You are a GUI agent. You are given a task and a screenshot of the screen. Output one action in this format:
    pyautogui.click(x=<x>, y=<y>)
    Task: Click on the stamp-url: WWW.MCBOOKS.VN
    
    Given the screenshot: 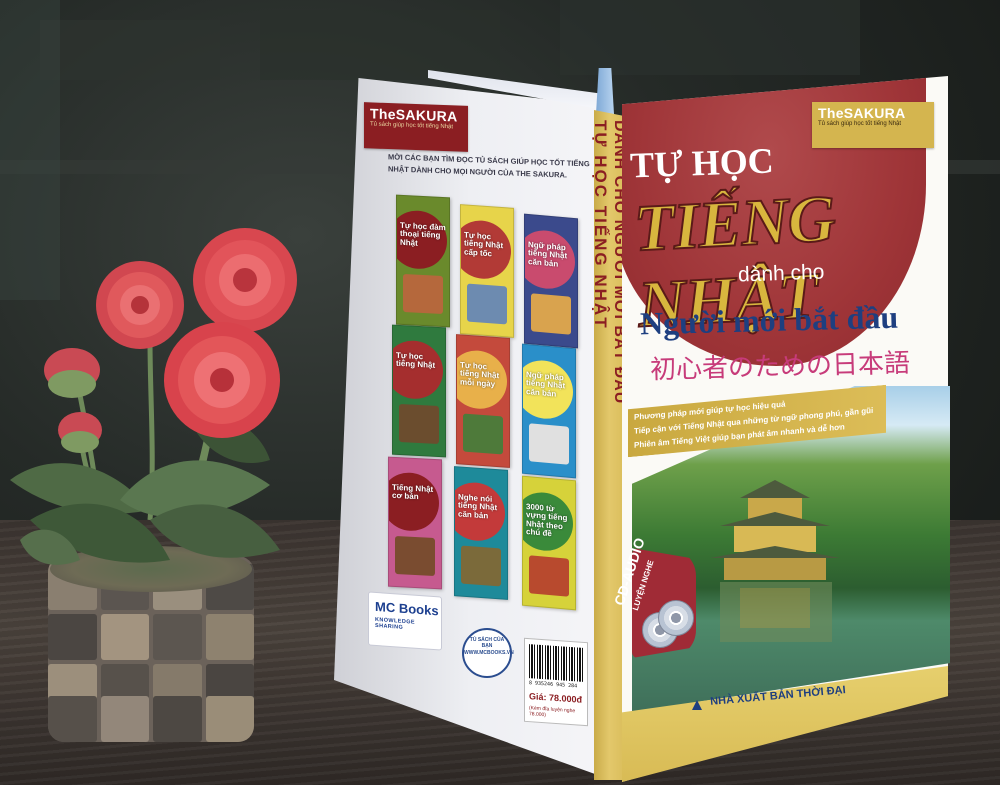 What is the action you would take?
    pyautogui.click(x=489, y=653)
    